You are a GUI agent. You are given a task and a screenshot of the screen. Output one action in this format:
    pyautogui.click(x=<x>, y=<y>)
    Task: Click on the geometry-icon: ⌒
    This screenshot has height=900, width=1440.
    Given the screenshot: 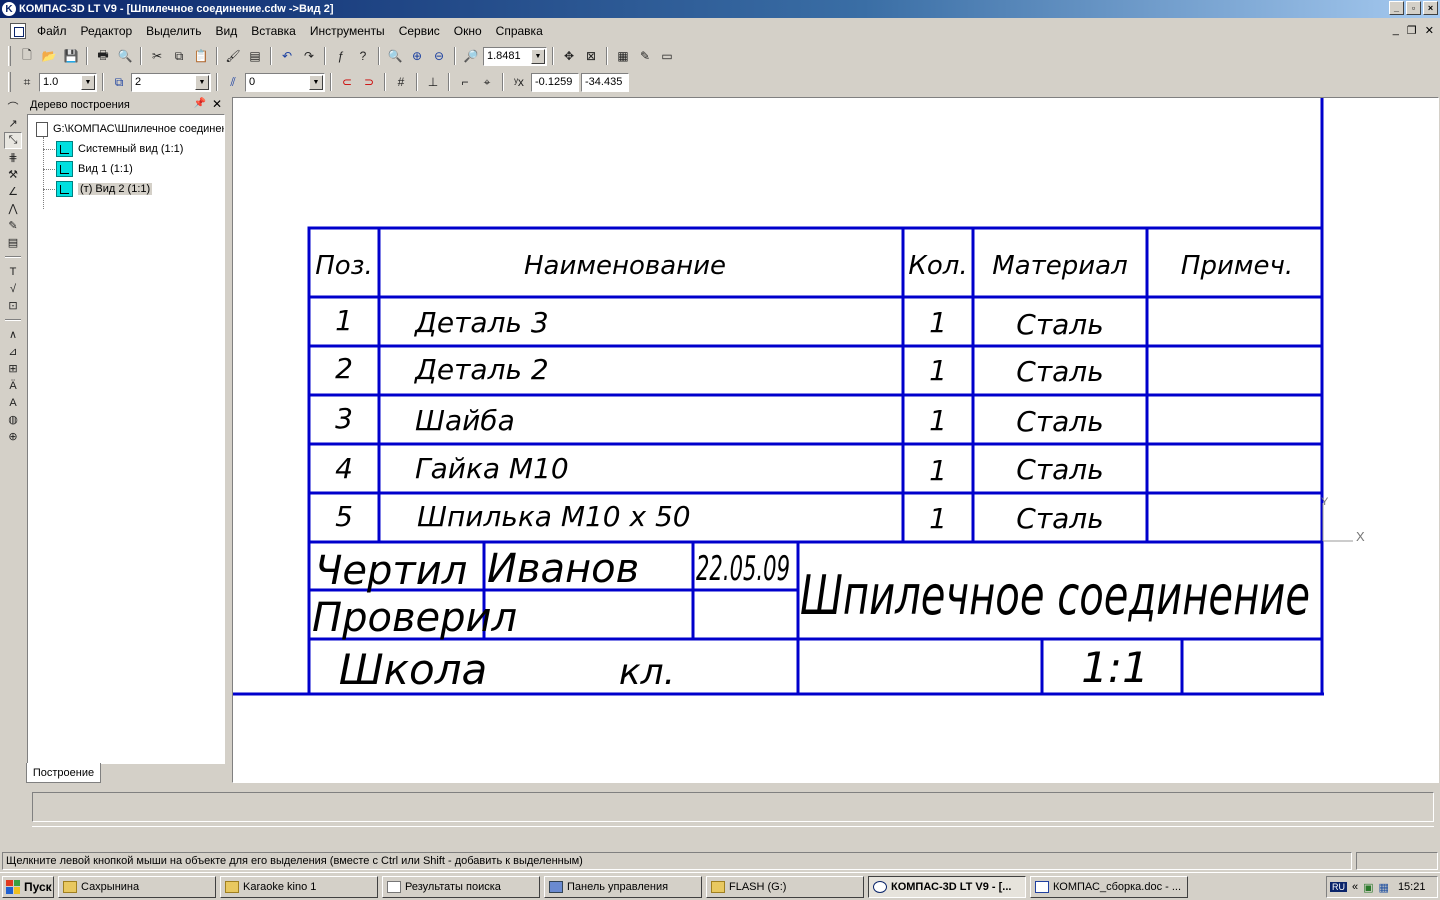 What is the action you would take?
    pyautogui.click(x=13, y=106)
    